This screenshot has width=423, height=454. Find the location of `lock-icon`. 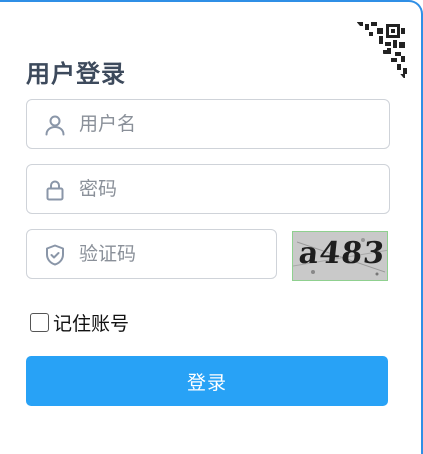

lock-icon is located at coordinates (55, 190).